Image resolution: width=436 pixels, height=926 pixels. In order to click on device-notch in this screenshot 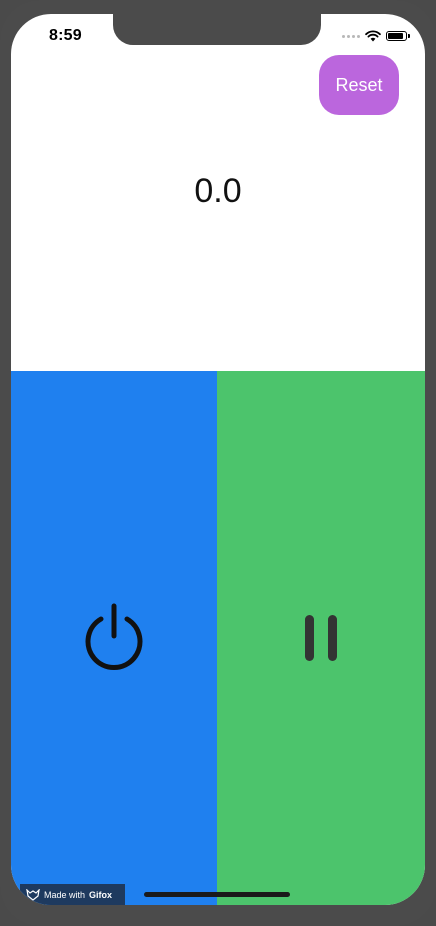, I will do `click(217, 29)`.